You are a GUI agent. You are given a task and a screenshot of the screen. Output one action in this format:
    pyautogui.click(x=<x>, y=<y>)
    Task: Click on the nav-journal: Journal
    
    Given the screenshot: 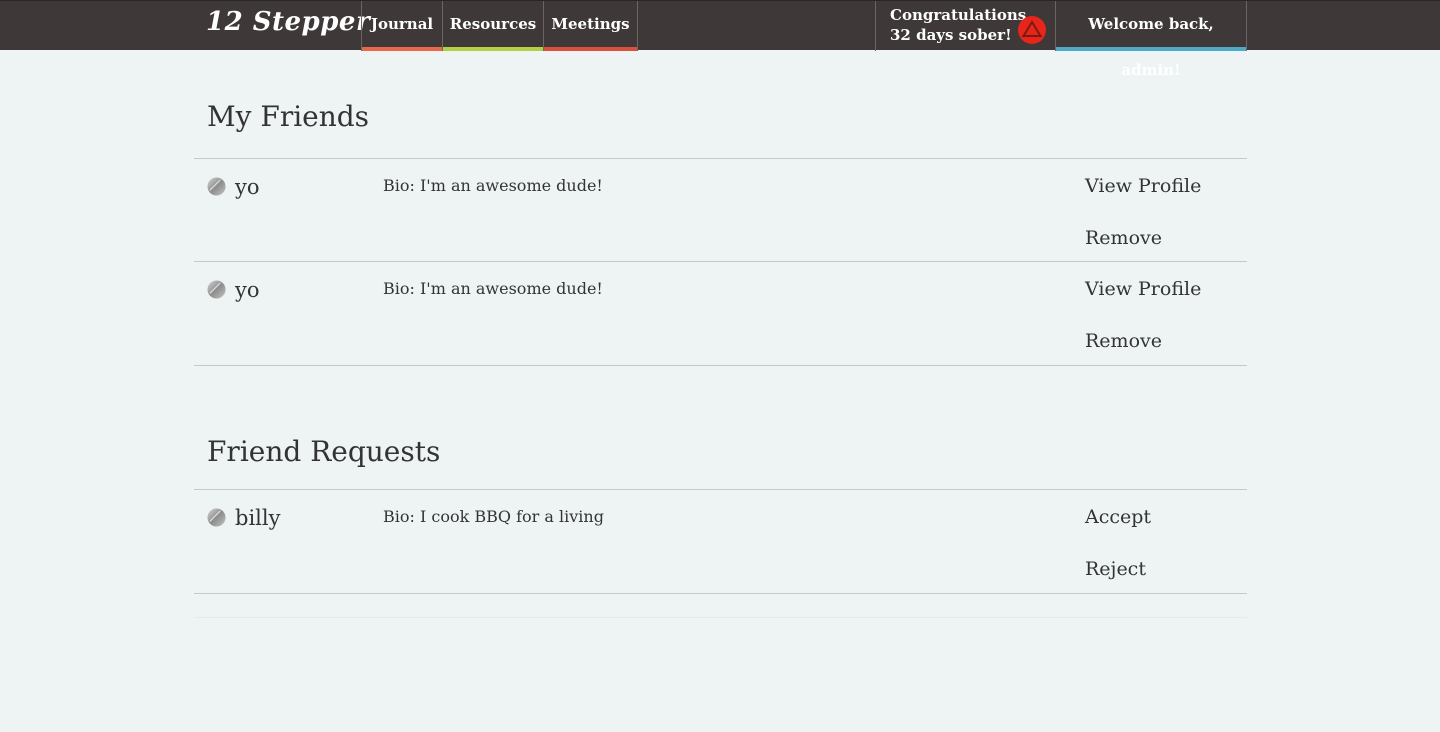 What is the action you would take?
    pyautogui.click(x=401, y=26)
    